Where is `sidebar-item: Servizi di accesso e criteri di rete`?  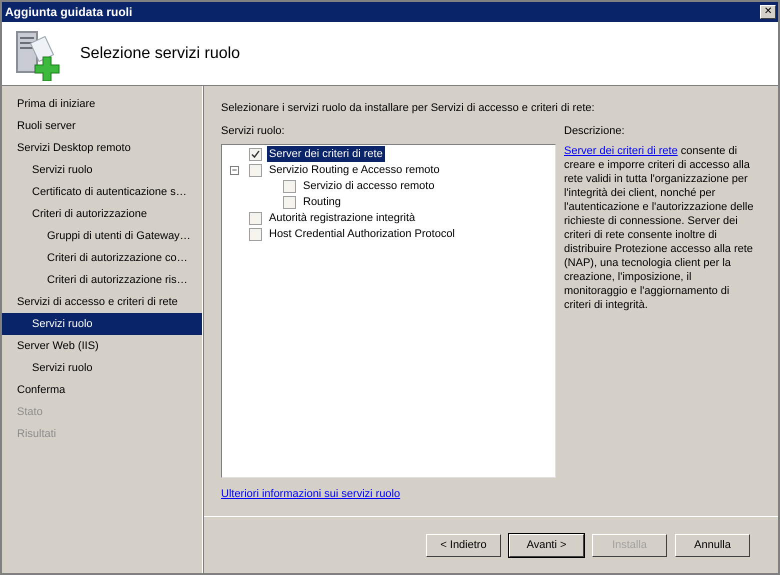 sidebar-item: Servizi di accesso e criteri di rete is located at coordinates (102, 302).